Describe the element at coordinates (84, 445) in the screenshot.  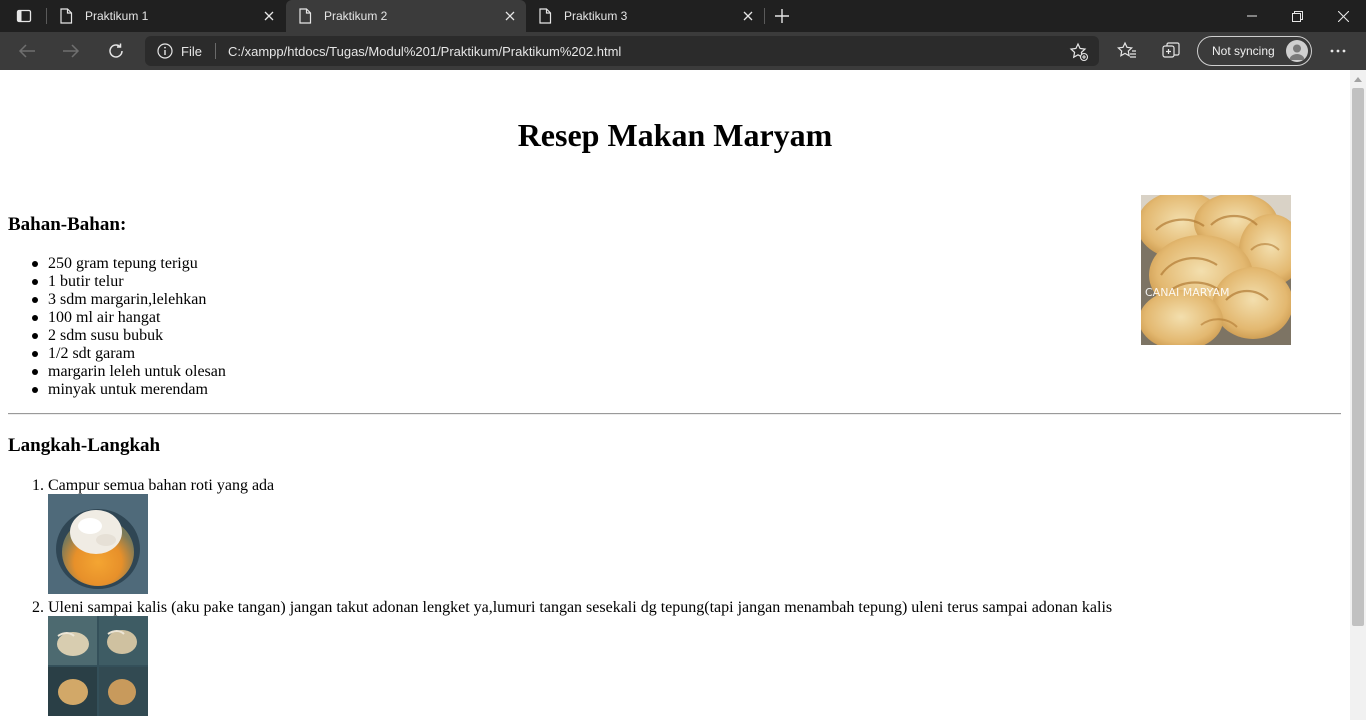
I see `steps-heading: Langkah-Langkah` at that location.